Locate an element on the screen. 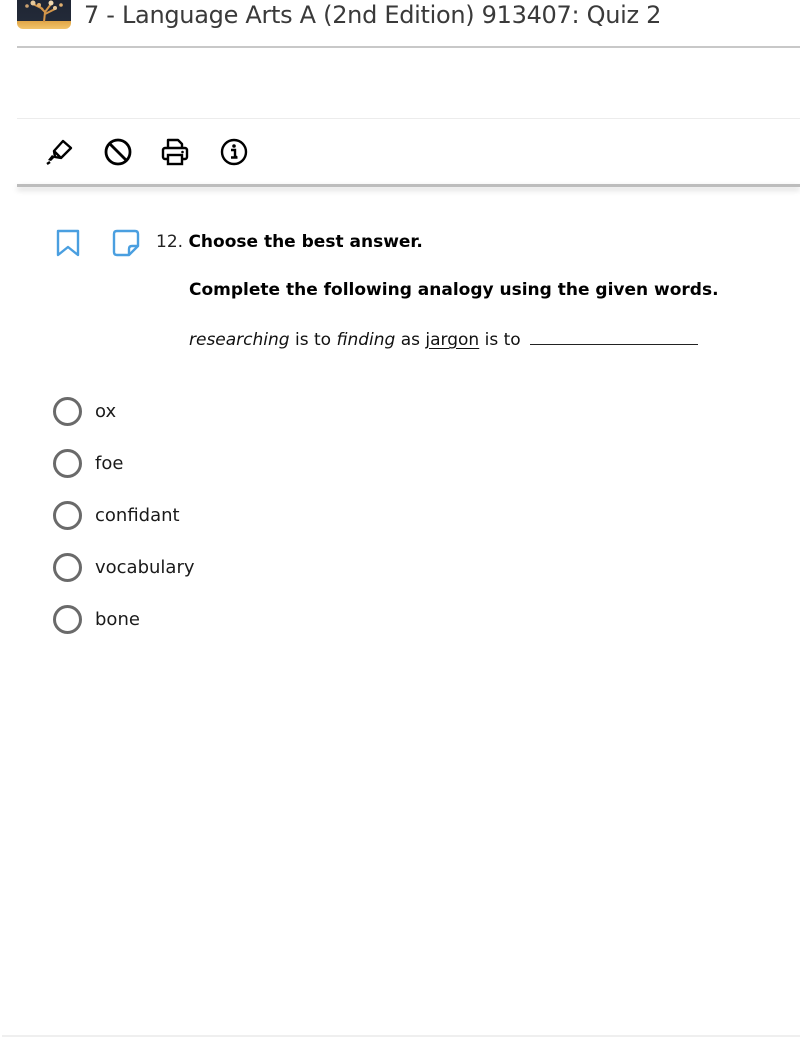 This screenshot has height=1039, width=800. answer-option: ox is located at coordinates (84, 411).